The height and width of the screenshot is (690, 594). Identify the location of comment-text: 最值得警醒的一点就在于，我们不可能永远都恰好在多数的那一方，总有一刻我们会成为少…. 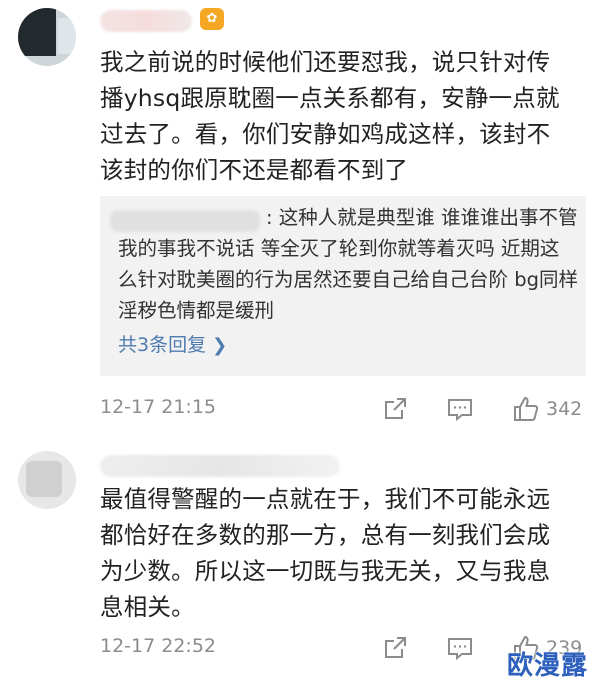
(325, 553).